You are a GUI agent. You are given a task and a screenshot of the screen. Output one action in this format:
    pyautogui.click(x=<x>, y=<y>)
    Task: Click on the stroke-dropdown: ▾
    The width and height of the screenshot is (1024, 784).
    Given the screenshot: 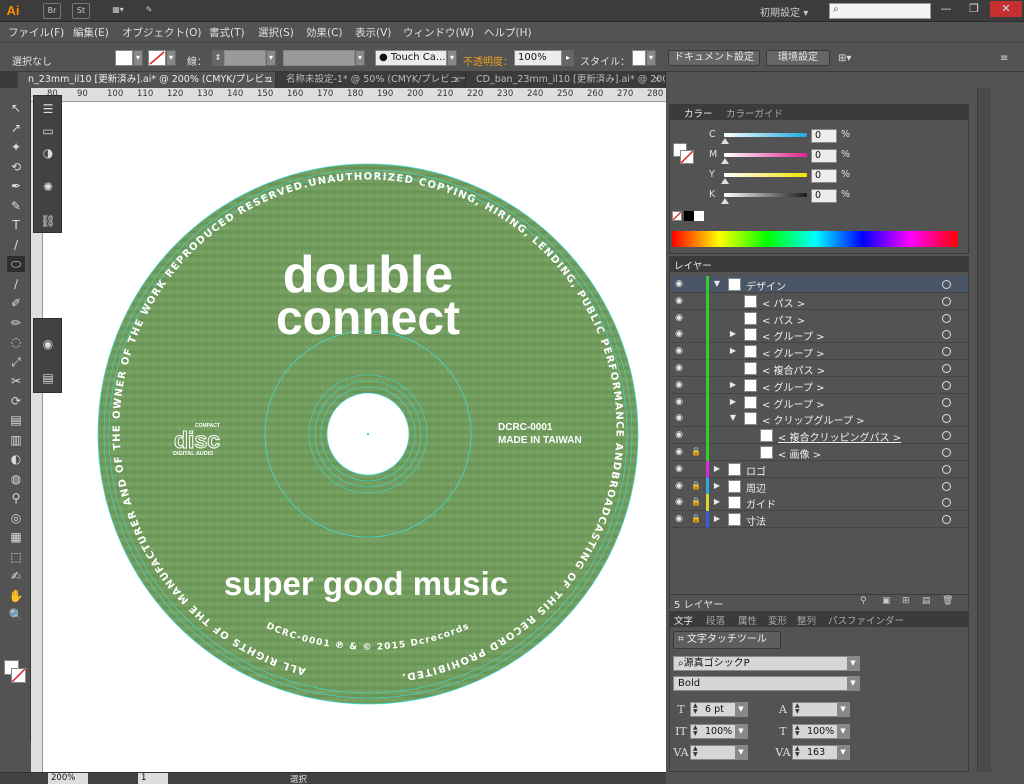 What is the action you would take?
    pyautogui.click(x=171, y=58)
    